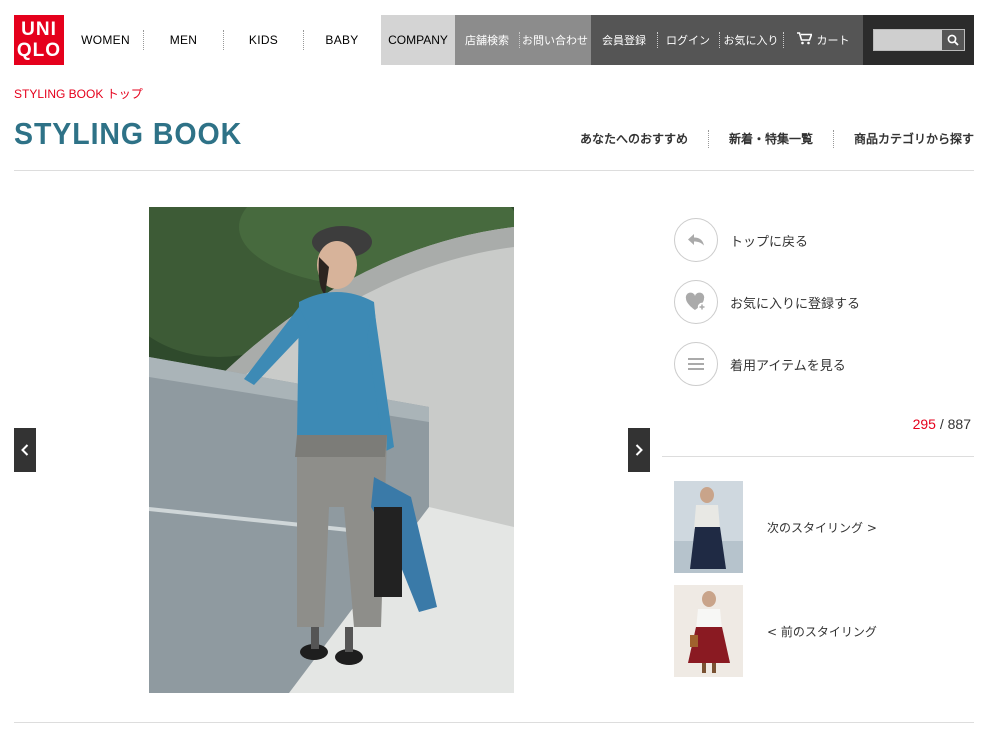 The image size is (994, 731). I want to click on cart-label: カート, so click(833, 40).